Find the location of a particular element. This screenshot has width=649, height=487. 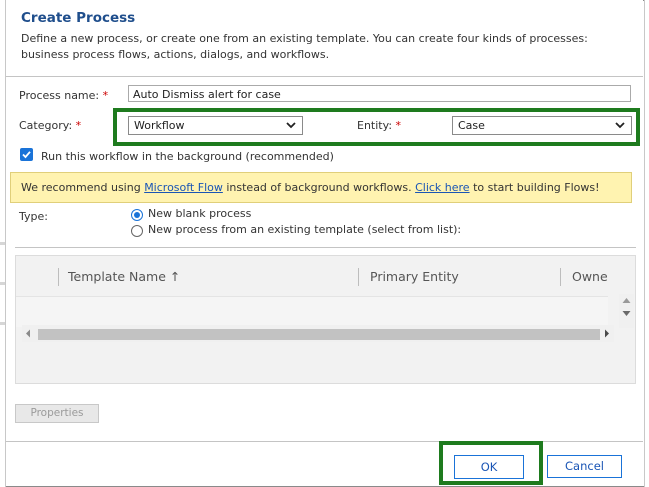

grid-empty-area is located at coordinates (325, 363).